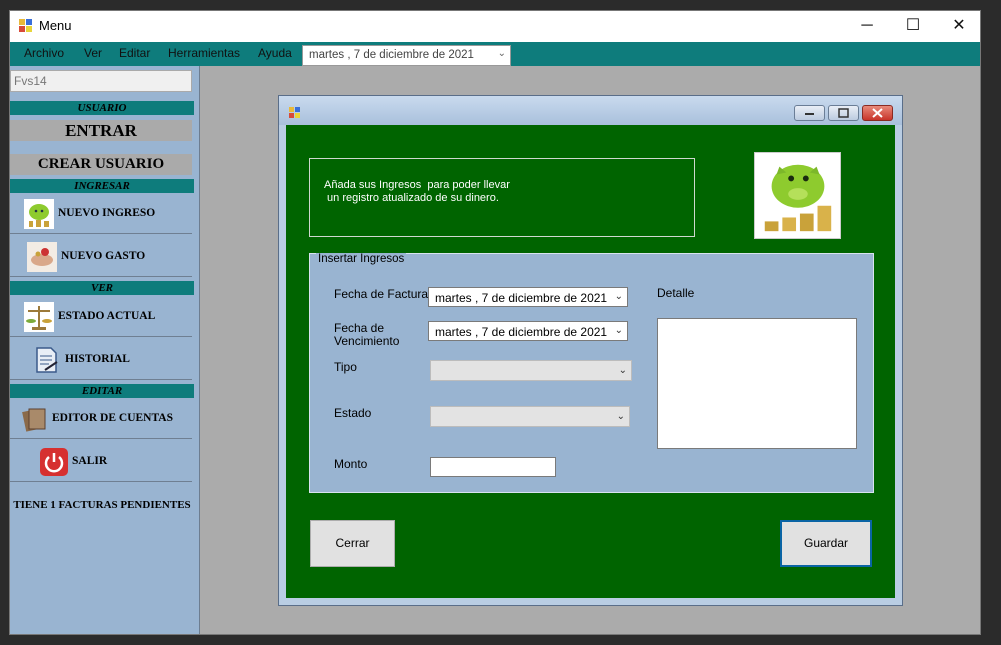 The image size is (1001, 645). I want to click on menu-archivo: Archivo, so click(44, 53).